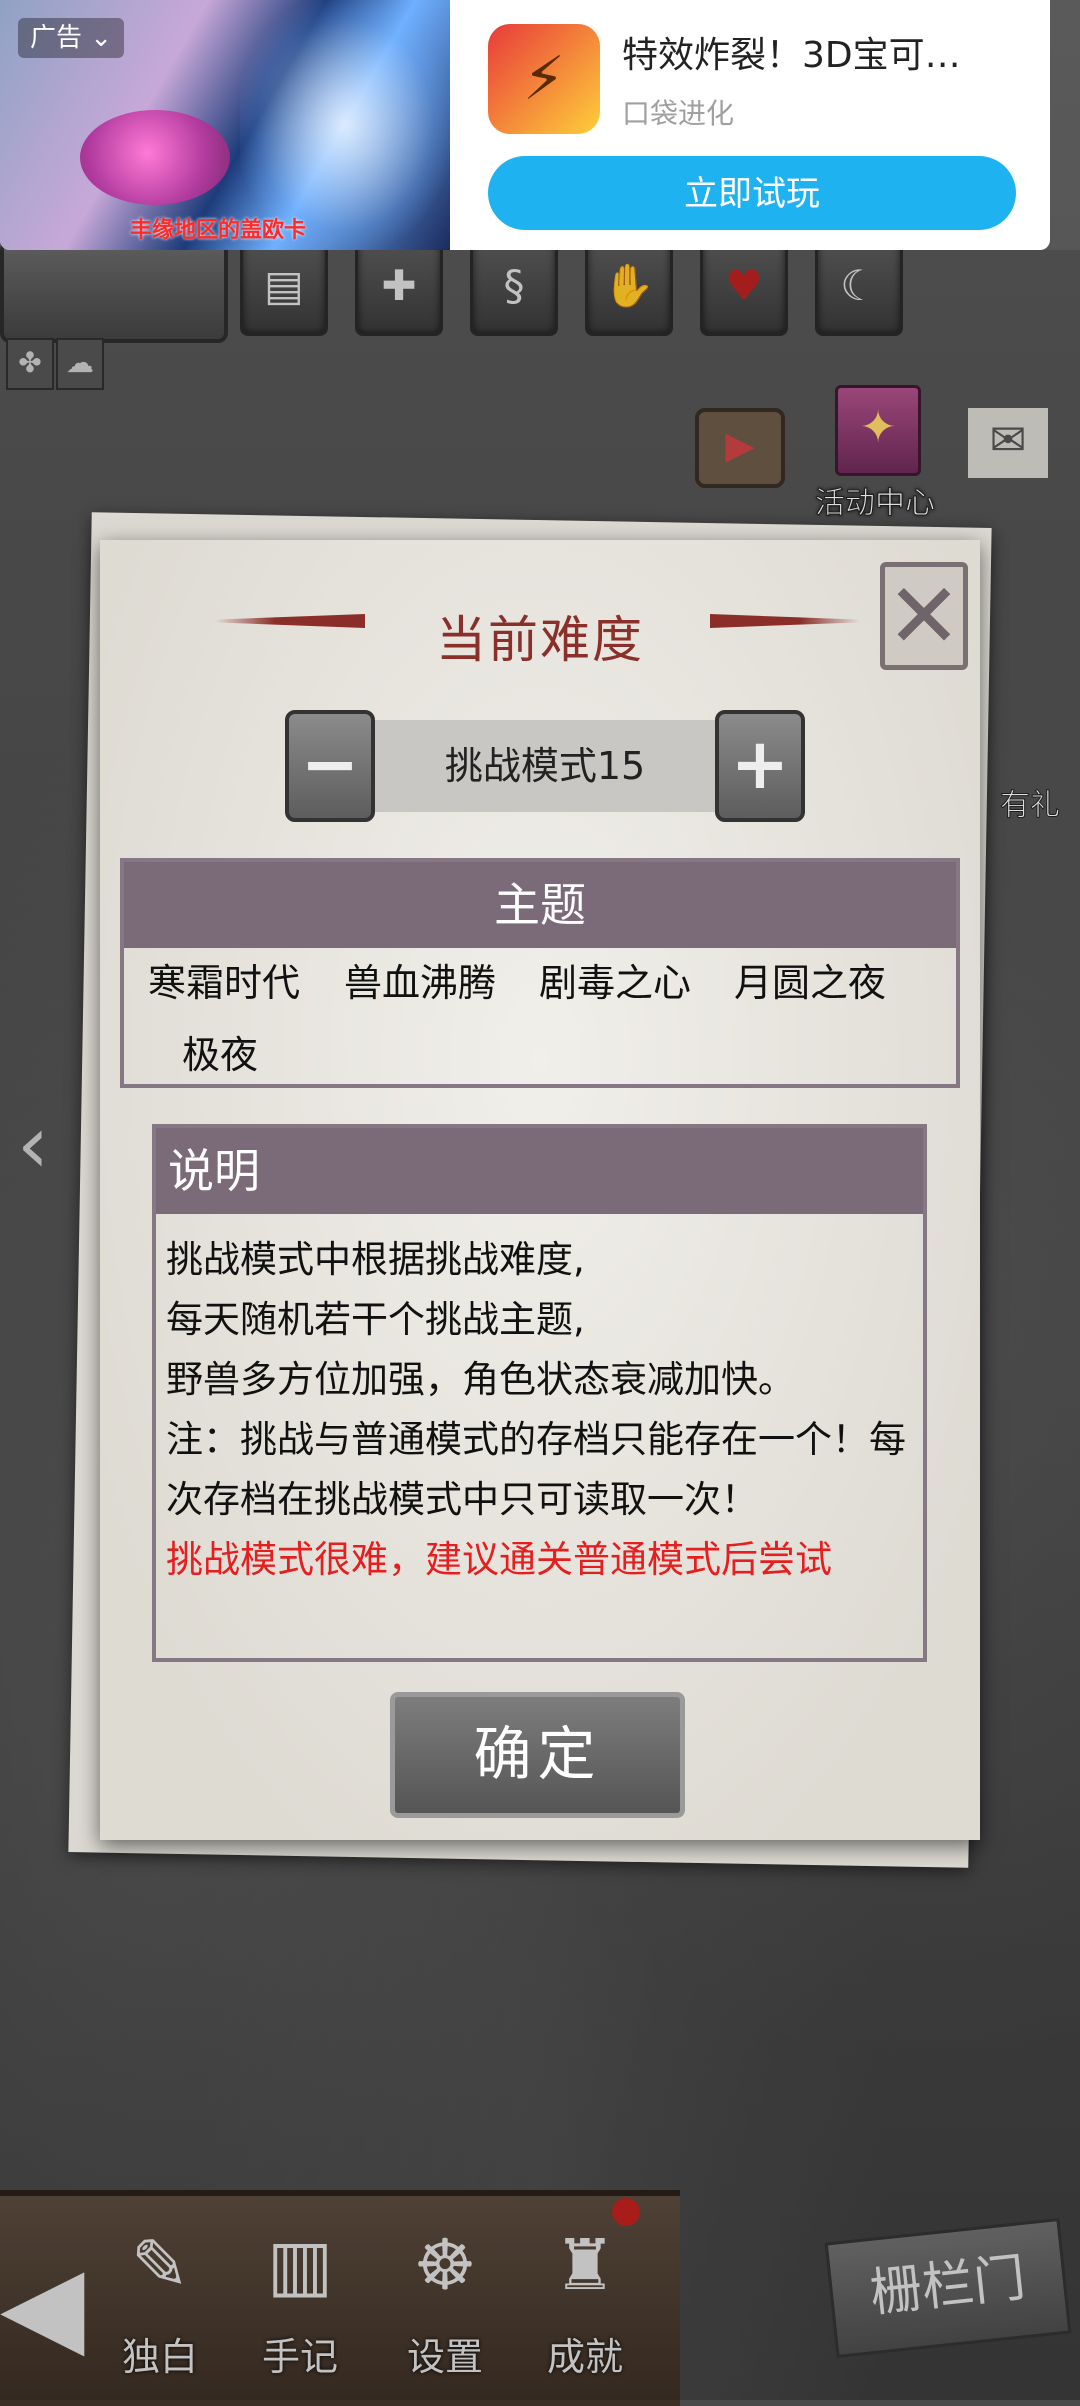 The height and width of the screenshot is (2406, 1080). Describe the element at coordinates (218, 230) in the screenshot. I see `ad-image-caption: 丰缘地区的盖欧卡` at that location.